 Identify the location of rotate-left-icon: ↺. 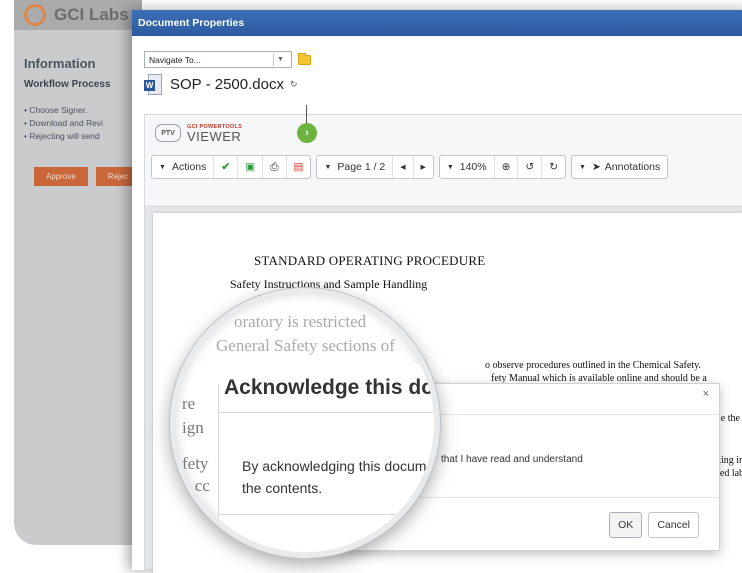
(529, 167).